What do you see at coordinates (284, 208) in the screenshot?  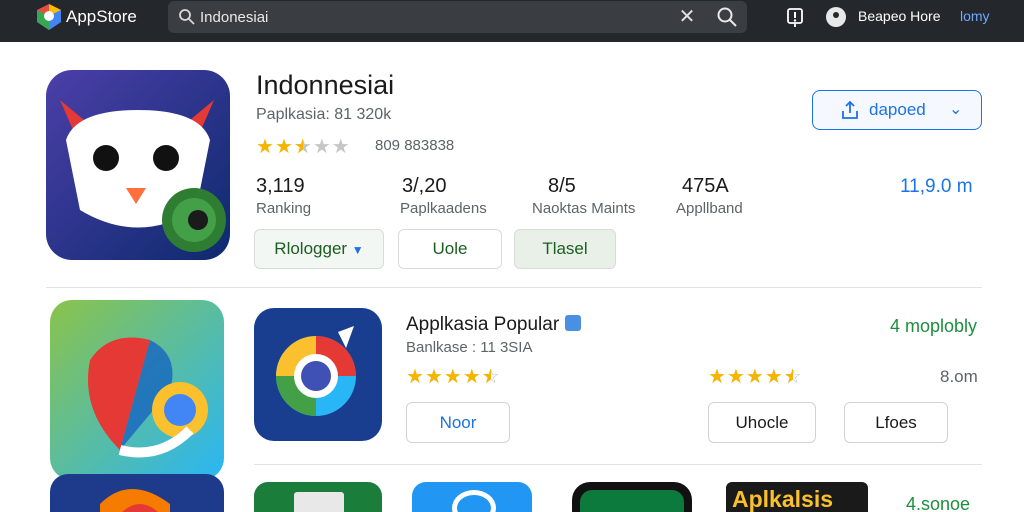 I see `stat-label: Ranking` at bounding box center [284, 208].